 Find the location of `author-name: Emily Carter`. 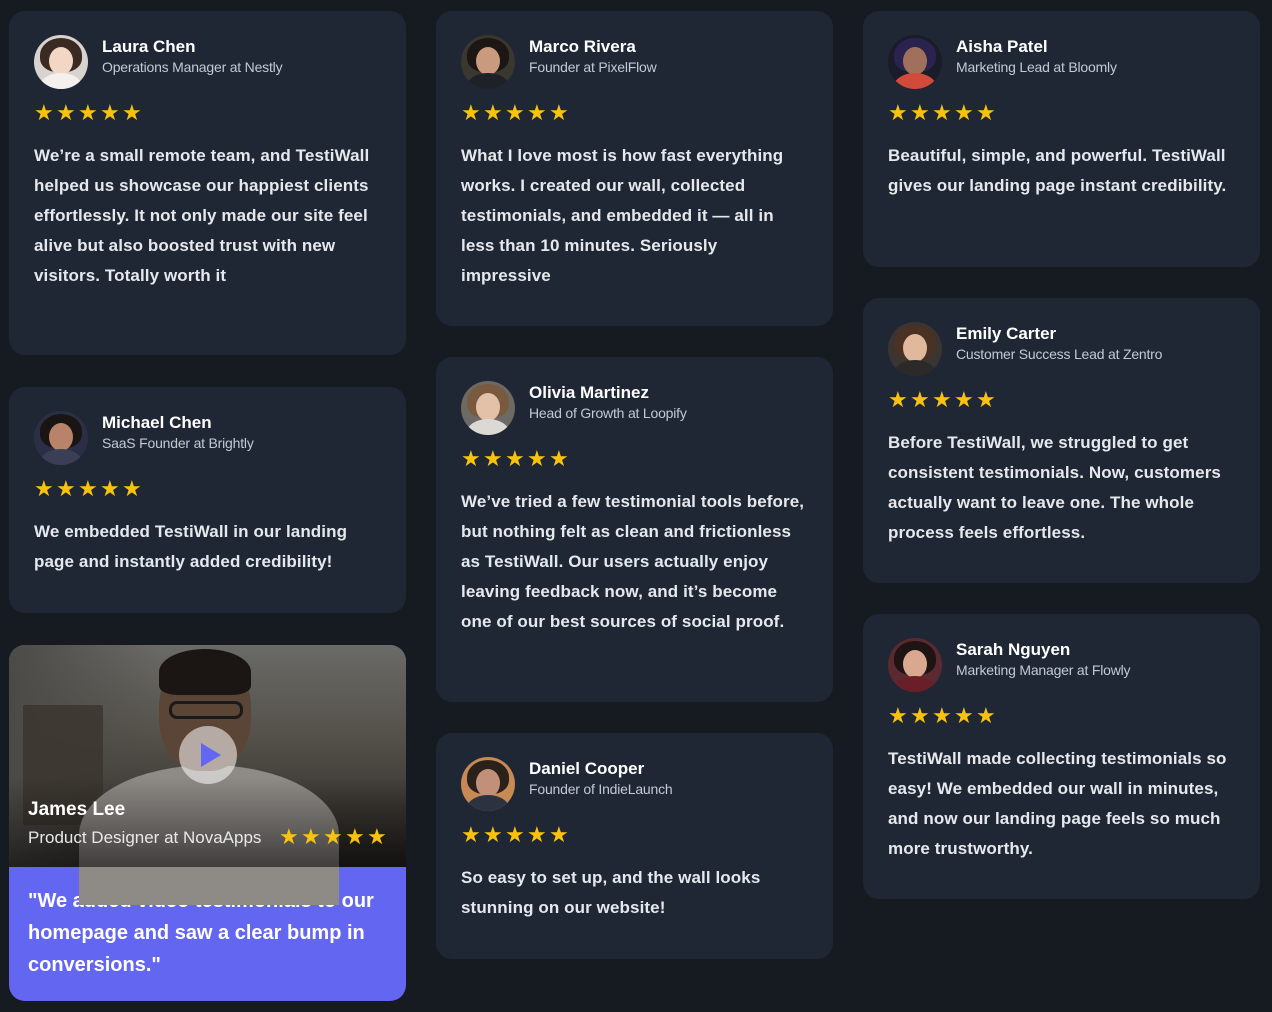

author-name: Emily Carter is located at coordinates (1006, 333).